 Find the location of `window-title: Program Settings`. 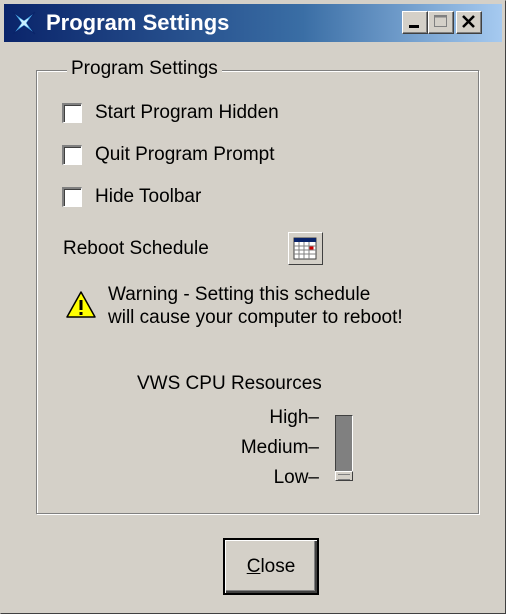

window-title: Program Settings is located at coordinates (138, 22).